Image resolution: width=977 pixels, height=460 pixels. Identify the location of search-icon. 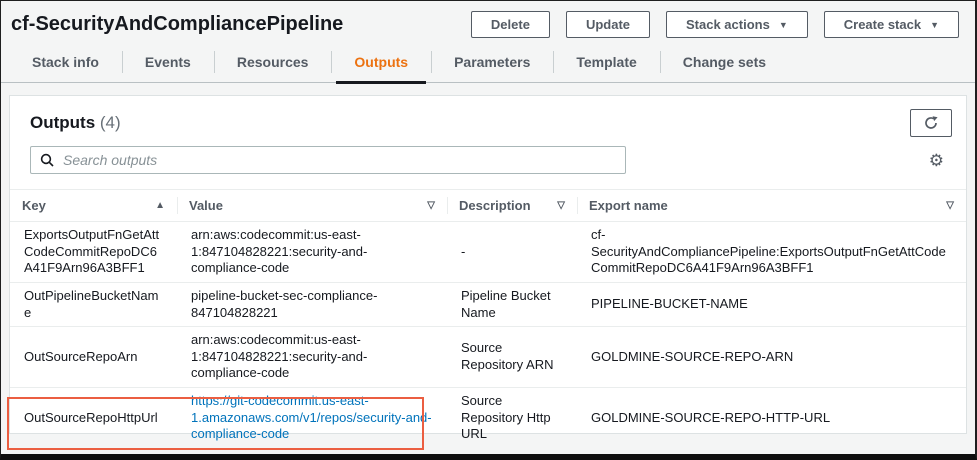
(47, 160).